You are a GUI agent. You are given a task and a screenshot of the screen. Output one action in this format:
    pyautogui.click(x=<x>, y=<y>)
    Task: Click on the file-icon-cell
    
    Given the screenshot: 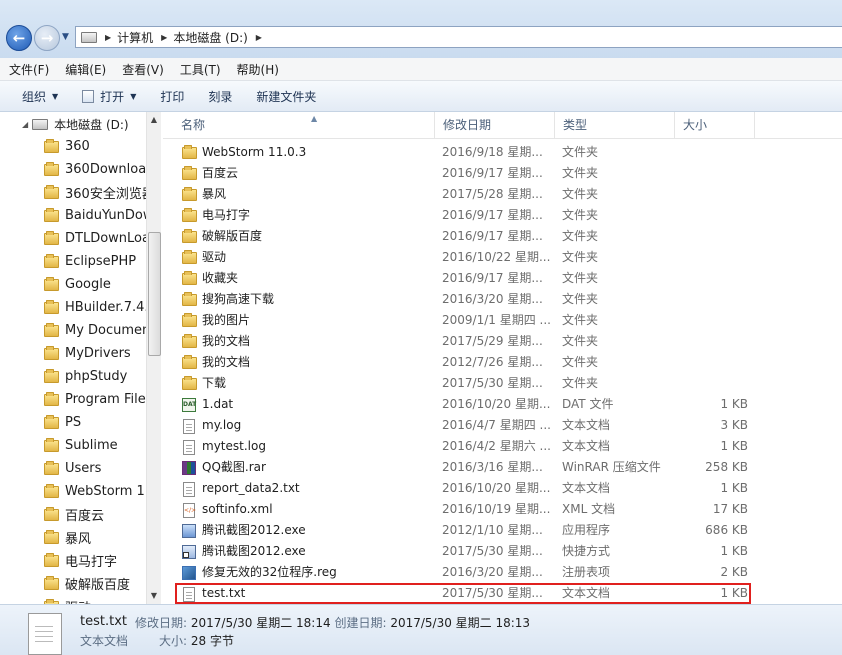 What is the action you would take?
    pyautogui.click(x=189, y=153)
    